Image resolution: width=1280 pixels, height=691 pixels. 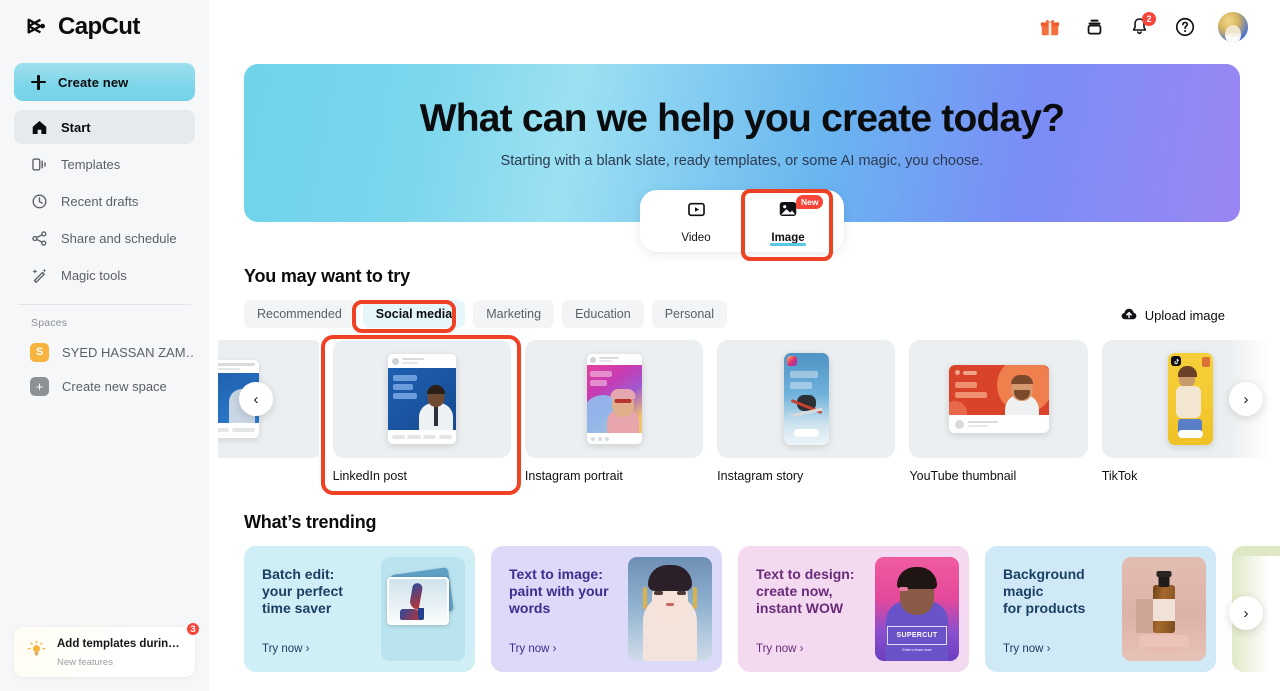 I want to click on chevron-right-icon: ›, so click(x=1246, y=613).